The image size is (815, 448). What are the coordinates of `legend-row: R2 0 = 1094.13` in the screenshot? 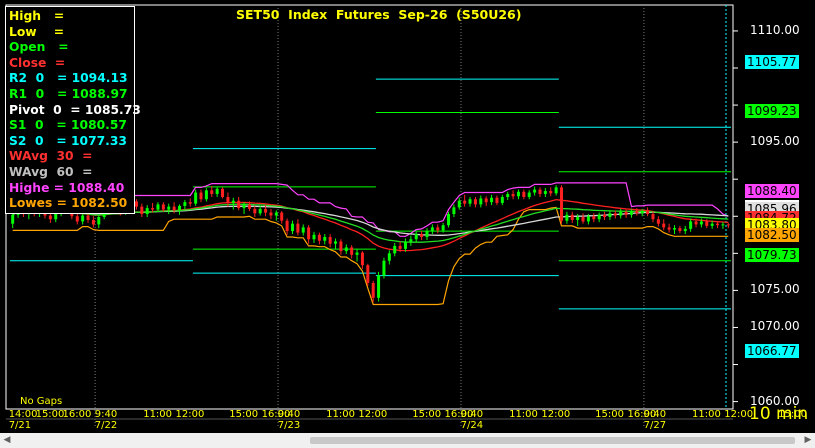 It's located at (68, 78).